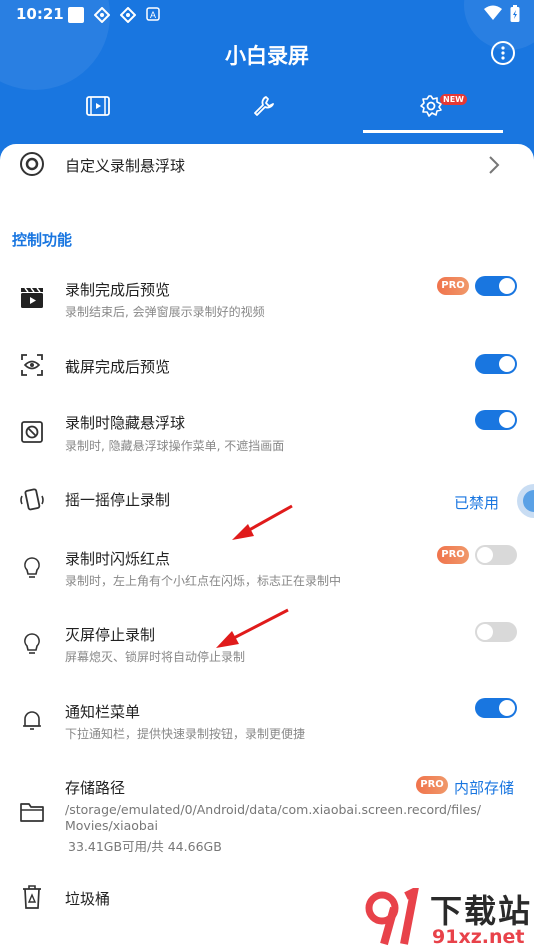 This screenshot has height=950, width=534. Describe the element at coordinates (88, 899) in the screenshot. I see `setting-title: 垃圾桶` at that location.